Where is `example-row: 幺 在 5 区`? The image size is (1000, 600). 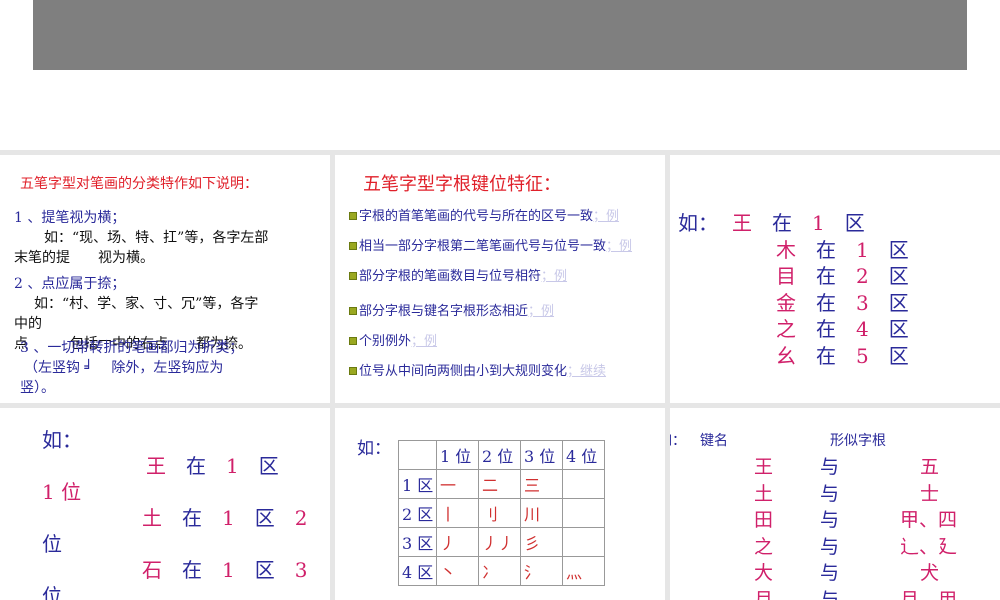 example-row: 幺 在 5 区 is located at coordinates (842, 355).